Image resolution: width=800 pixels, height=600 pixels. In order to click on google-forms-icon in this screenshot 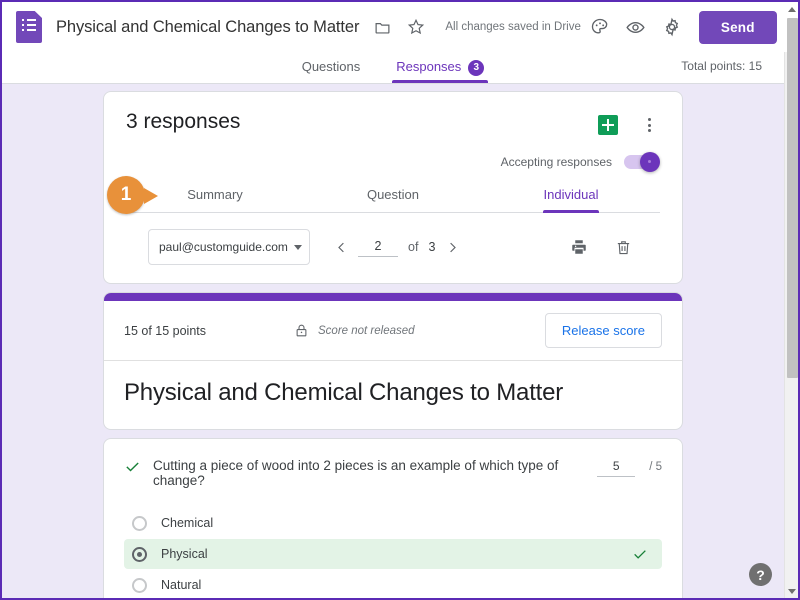, I will do `click(29, 27)`.